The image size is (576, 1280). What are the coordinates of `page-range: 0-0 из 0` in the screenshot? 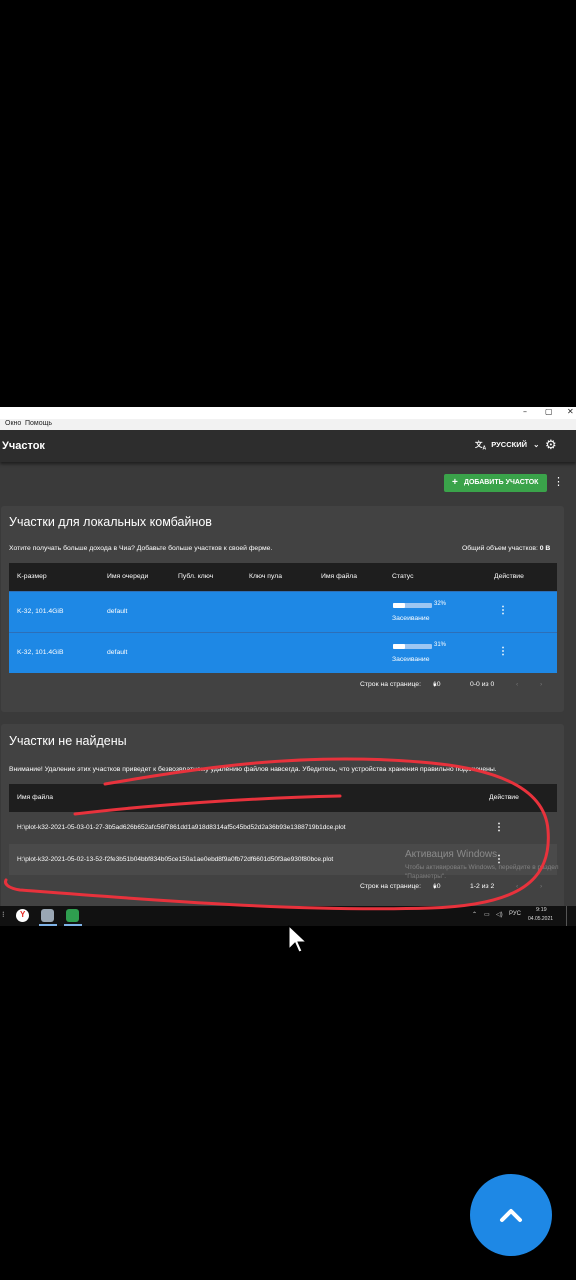 It's located at (482, 684).